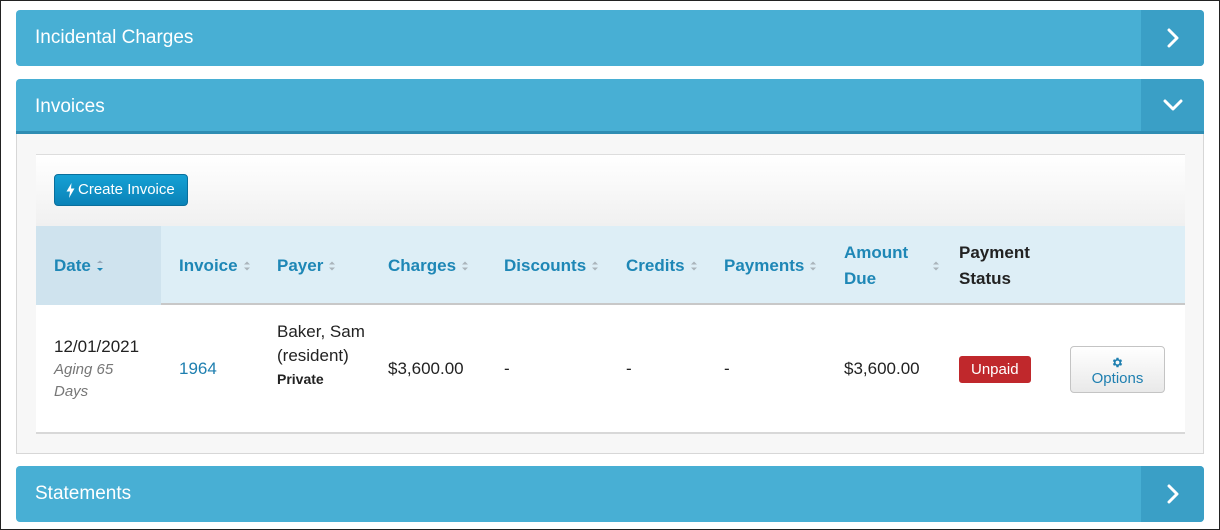  Describe the element at coordinates (662, 265) in the screenshot. I see `column-header-credits: Credits` at that location.